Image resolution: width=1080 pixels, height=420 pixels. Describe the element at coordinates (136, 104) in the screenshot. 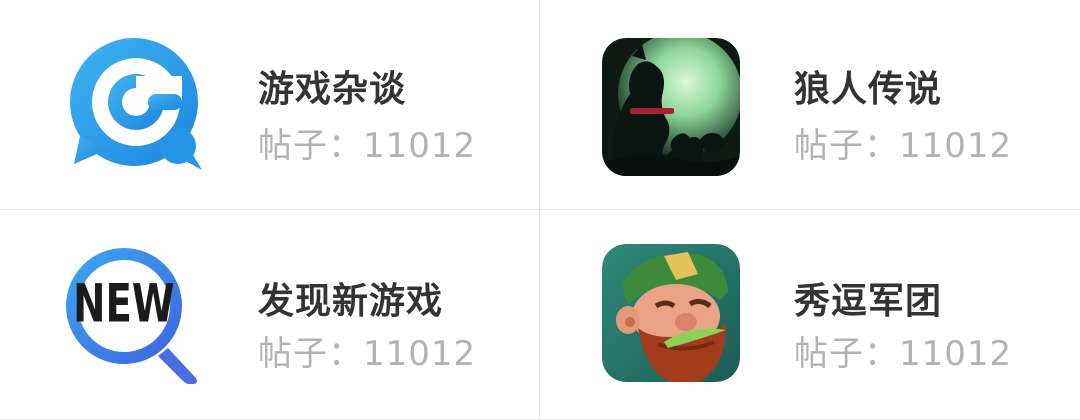

I see `chat-bubble-g-icon` at that location.